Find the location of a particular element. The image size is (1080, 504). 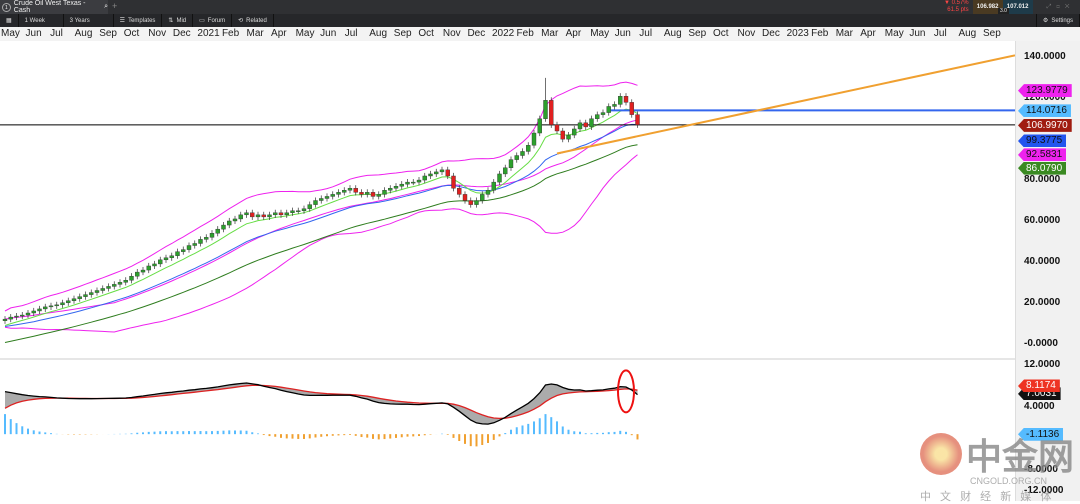

price-tag: 99.3775 is located at coordinates (1042, 141).